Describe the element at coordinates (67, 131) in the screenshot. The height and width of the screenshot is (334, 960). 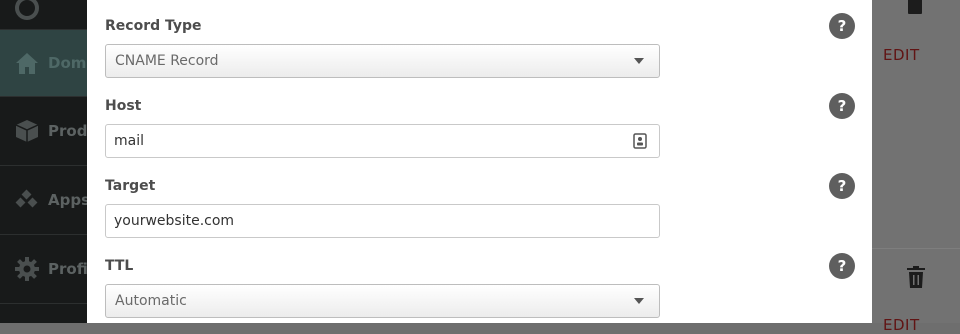
I see `sidebar-item-label: Products` at that location.